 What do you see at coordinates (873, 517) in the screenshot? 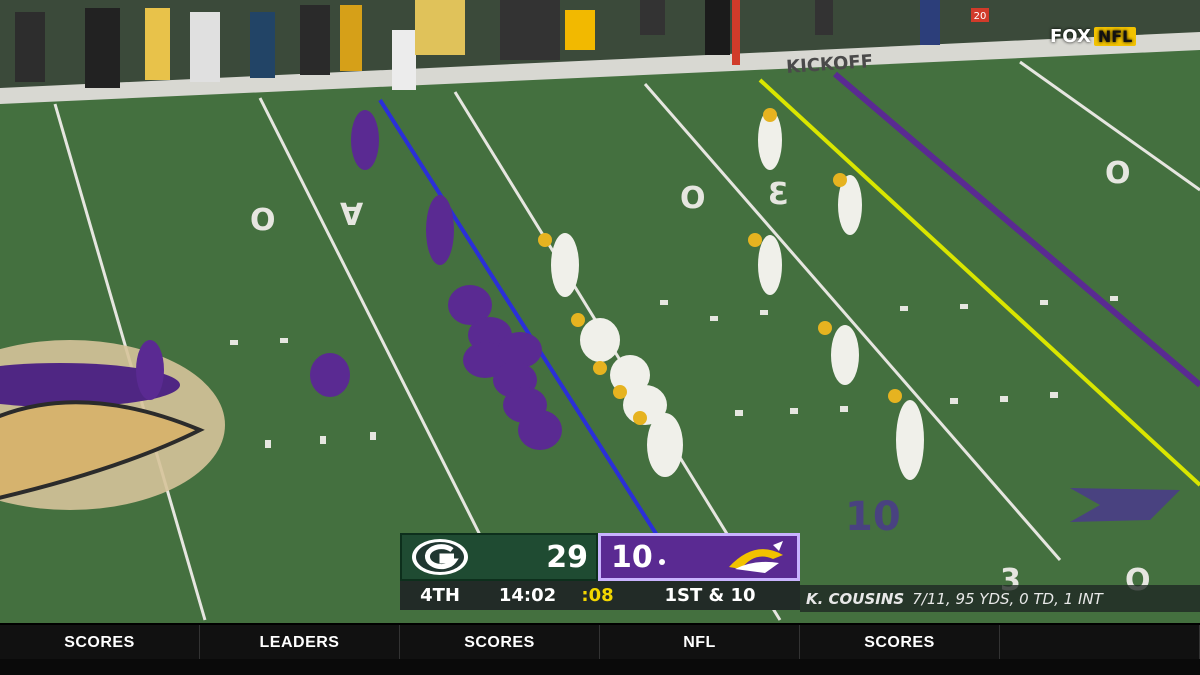
I see `svg-text: 10` at bounding box center [873, 517].